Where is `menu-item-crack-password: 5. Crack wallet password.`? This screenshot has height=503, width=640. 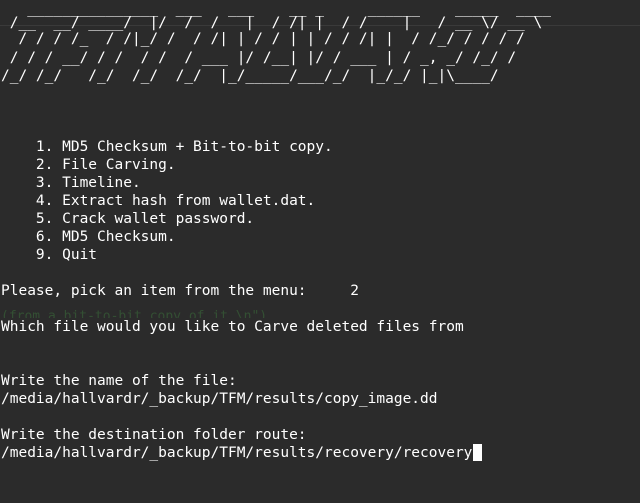 menu-item-crack-password: 5. Crack wallet password. is located at coordinates (128, 219).